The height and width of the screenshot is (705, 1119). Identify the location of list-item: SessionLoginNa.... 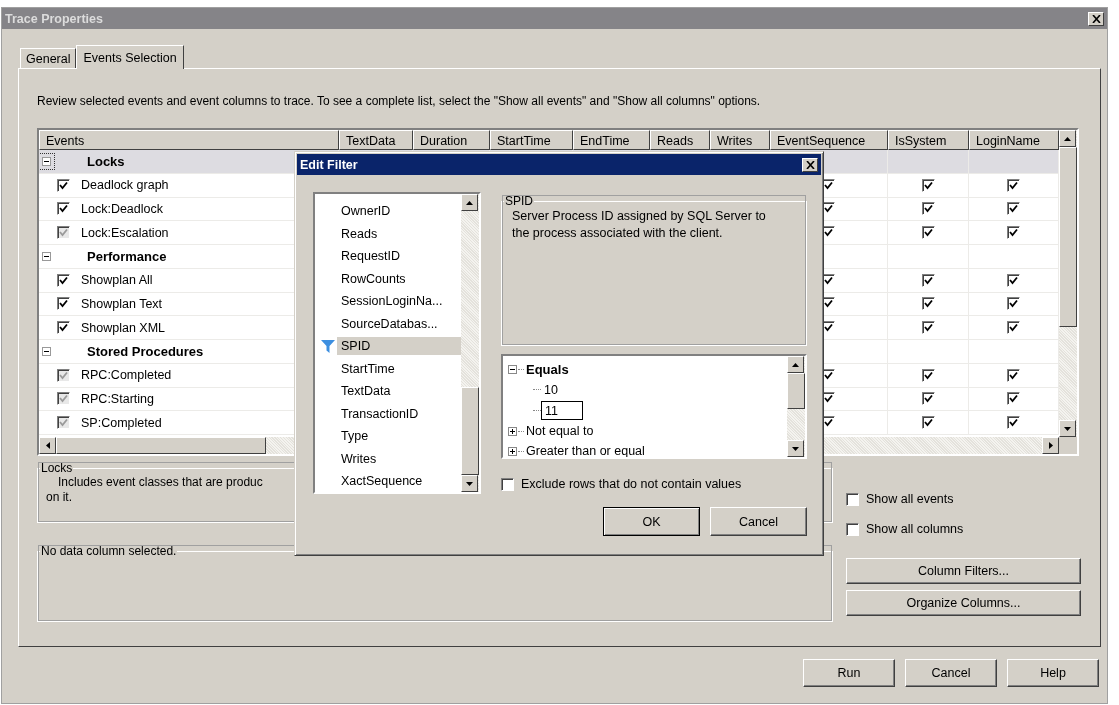
(399, 301).